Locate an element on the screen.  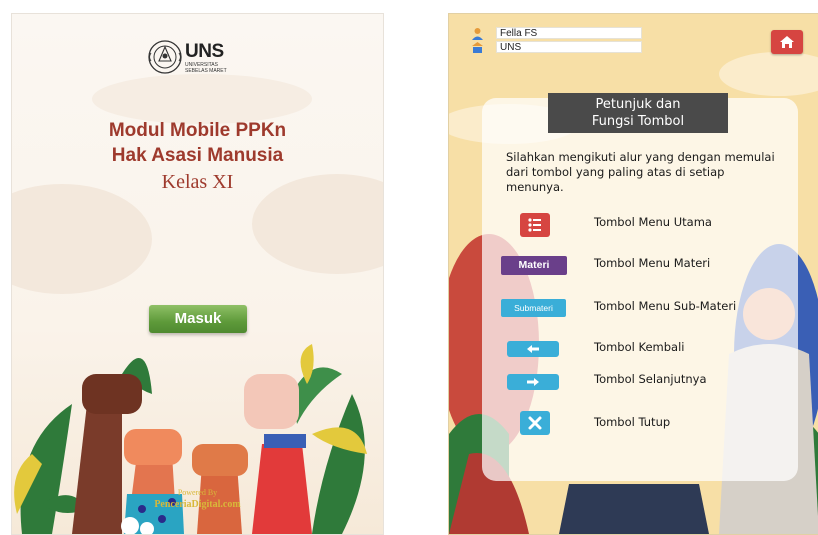
legend-label: Tombol Tutup is located at coordinates (632, 422).